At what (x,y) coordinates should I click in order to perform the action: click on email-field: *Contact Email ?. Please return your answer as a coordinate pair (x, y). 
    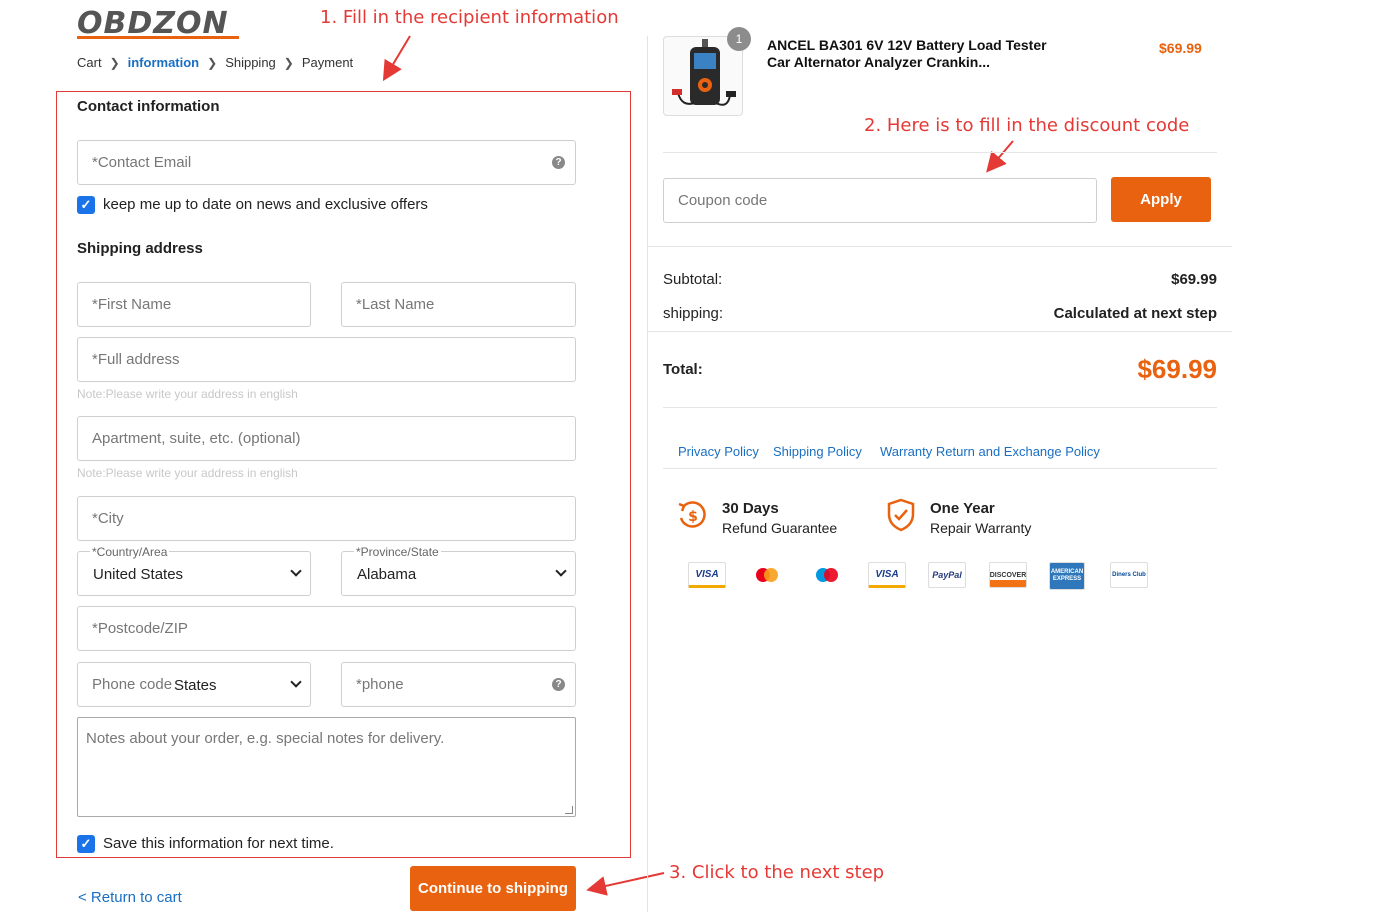
    Looking at the image, I should click on (326, 162).